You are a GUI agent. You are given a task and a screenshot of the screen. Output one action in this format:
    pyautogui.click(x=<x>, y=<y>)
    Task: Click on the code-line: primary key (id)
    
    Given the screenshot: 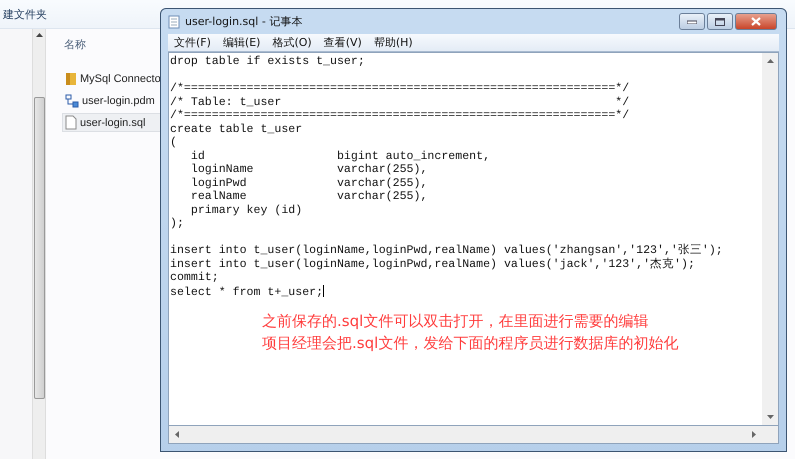 What is the action you would take?
    pyautogui.click(x=246, y=210)
    